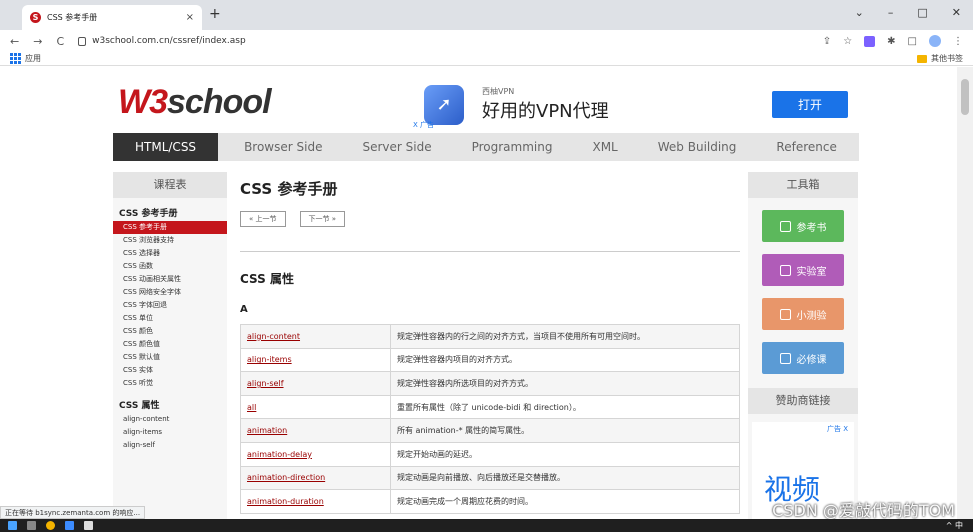 The image size is (973, 532). What do you see at coordinates (827, 41) in the screenshot?
I see `share-icon: ⇪` at bounding box center [827, 41].